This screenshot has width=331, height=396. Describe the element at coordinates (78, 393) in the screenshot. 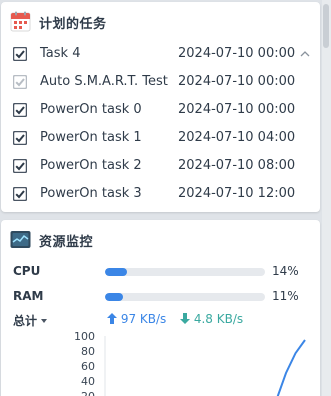

I see `y-tick-label: 20` at that location.